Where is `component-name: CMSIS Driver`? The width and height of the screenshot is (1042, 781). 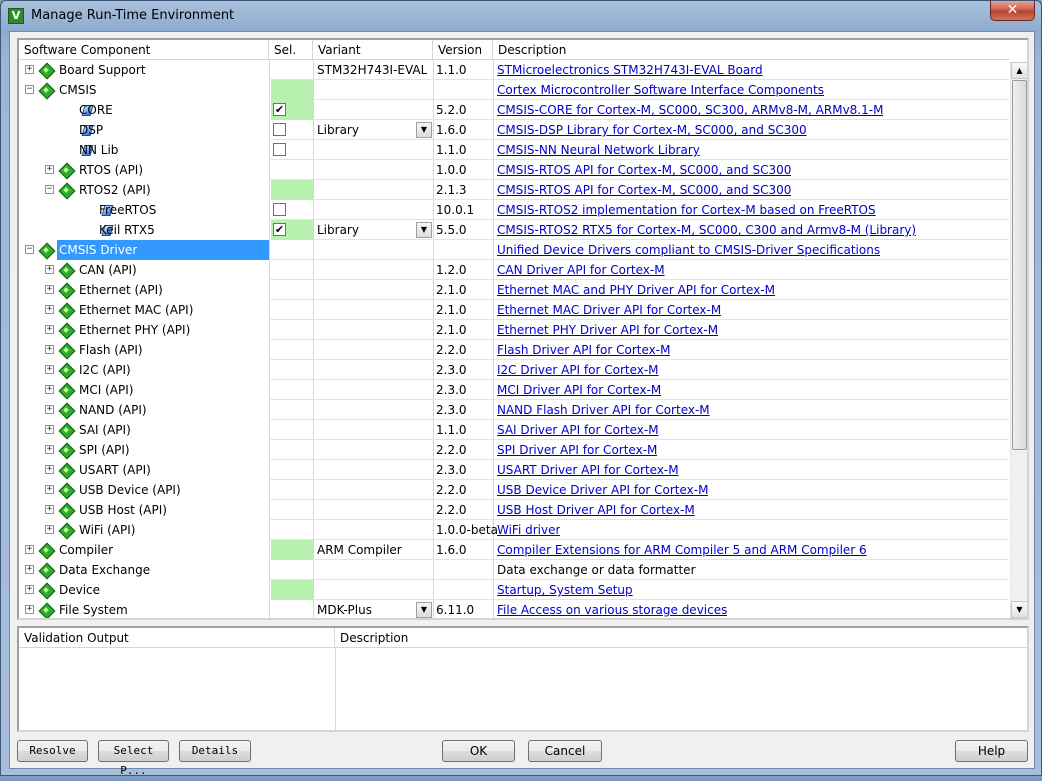 component-name: CMSIS Driver is located at coordinates (98, 250).